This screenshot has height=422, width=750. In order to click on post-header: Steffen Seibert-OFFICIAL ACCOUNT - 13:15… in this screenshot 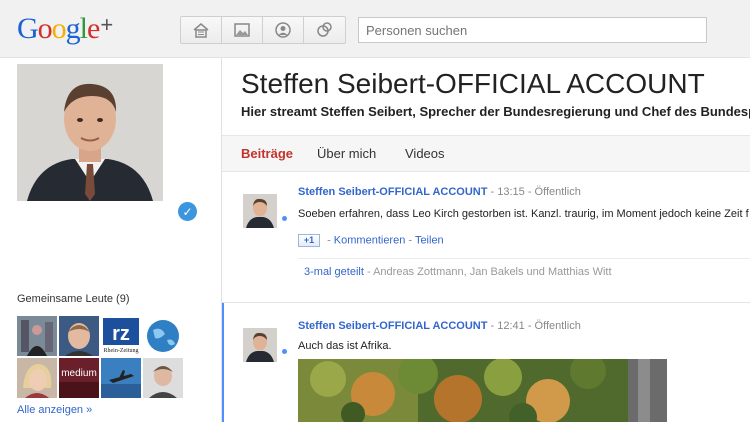, I will do `click(439, 192)`.